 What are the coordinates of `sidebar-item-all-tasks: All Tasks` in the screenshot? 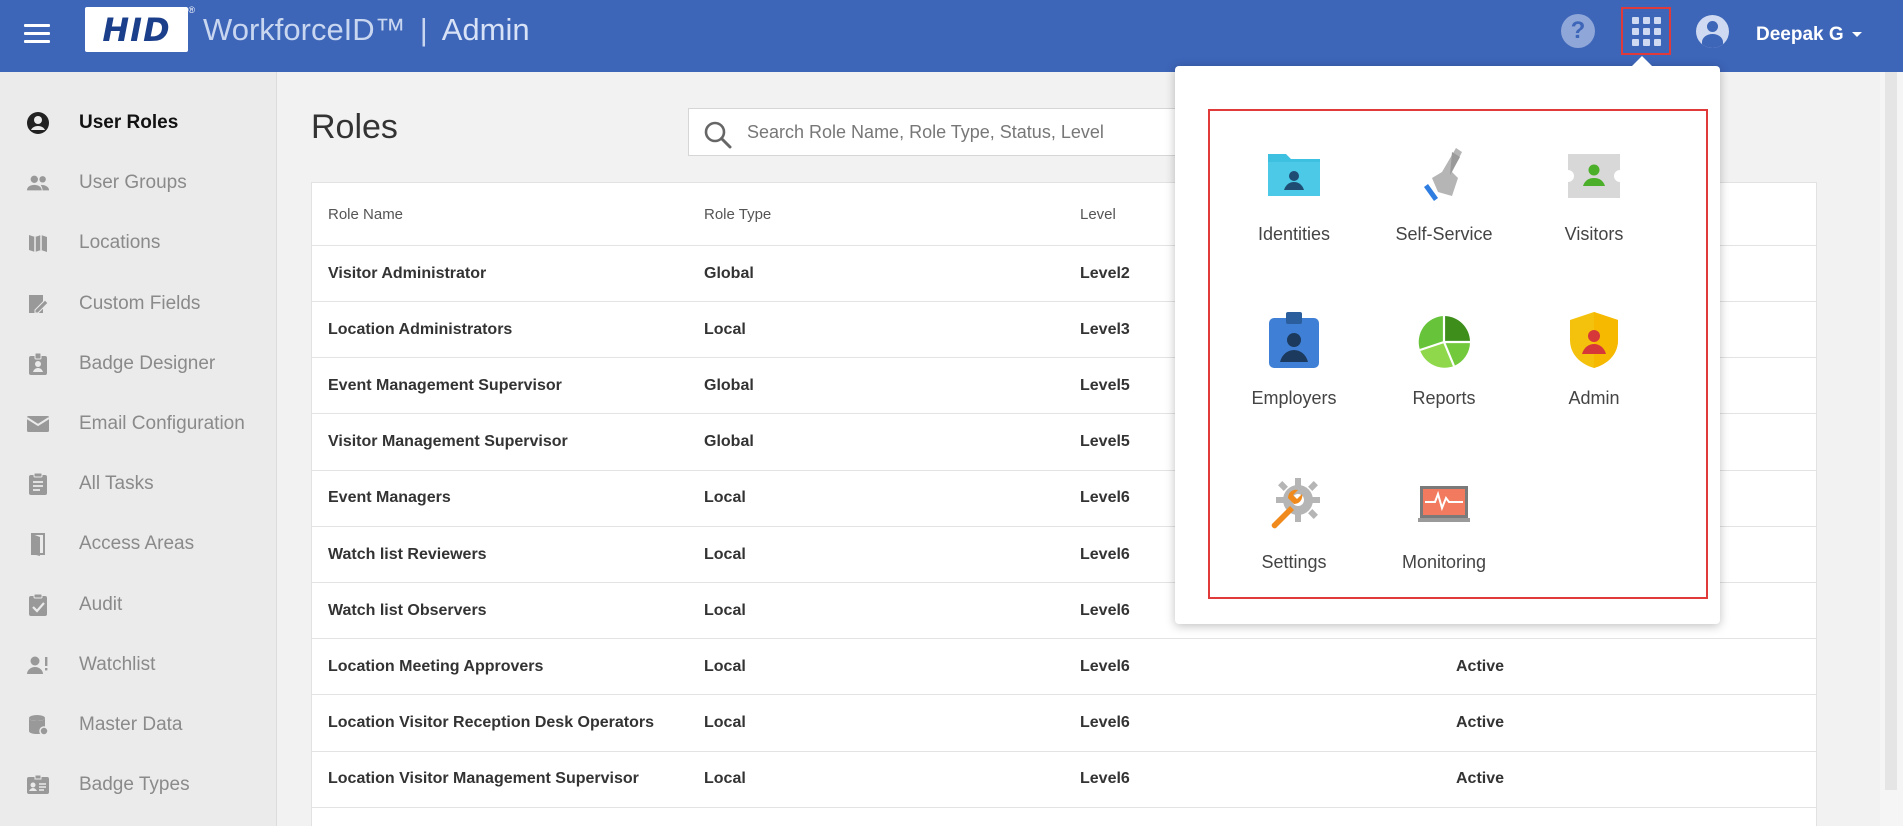 It's located at (138, 484).